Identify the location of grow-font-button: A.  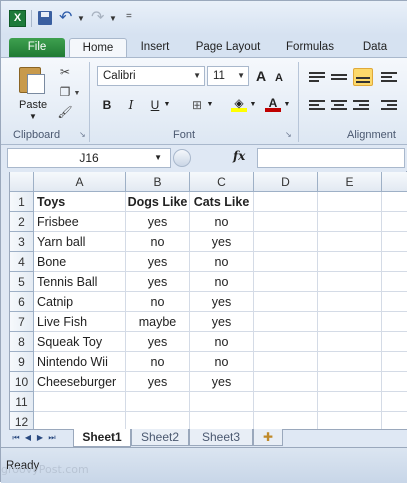
(261, 76).